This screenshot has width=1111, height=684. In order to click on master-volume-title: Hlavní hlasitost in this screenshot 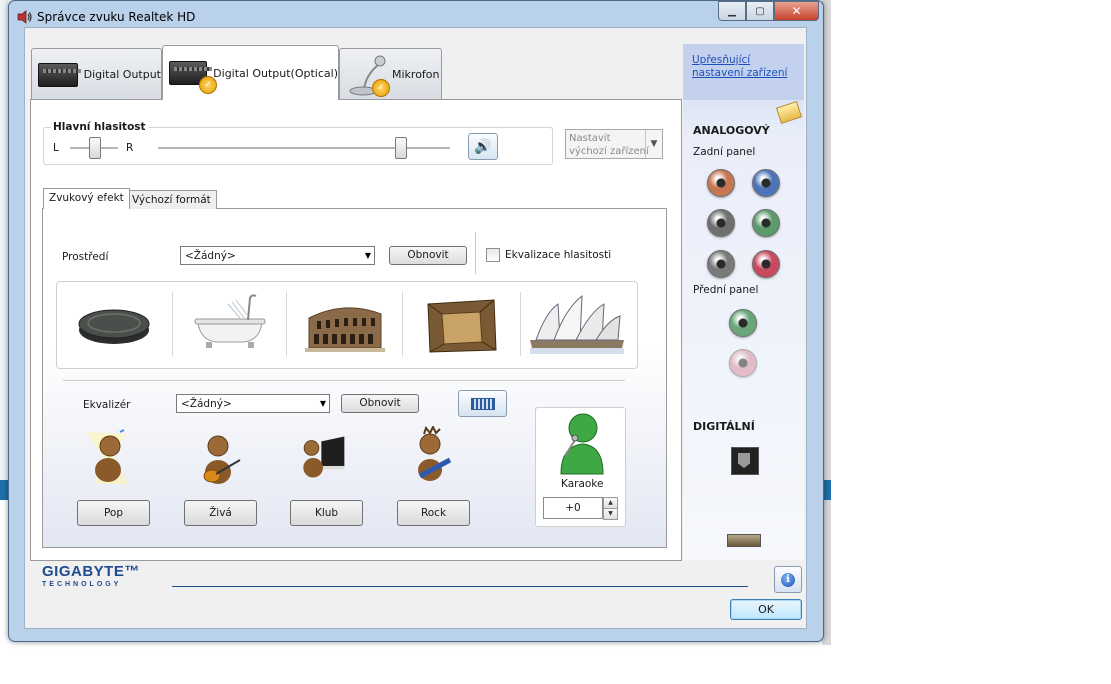, I will do `click(99, 127)`.